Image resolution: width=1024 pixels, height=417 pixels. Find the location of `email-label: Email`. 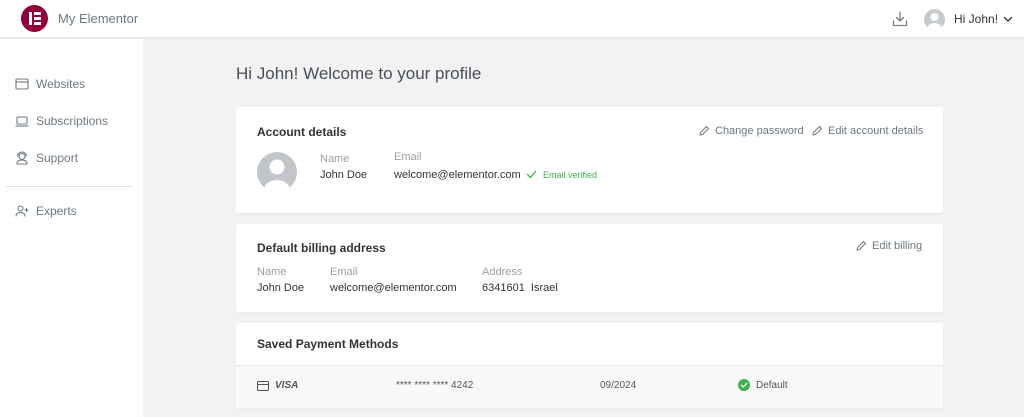

email-label: Email is located at coordinates (408, 157).